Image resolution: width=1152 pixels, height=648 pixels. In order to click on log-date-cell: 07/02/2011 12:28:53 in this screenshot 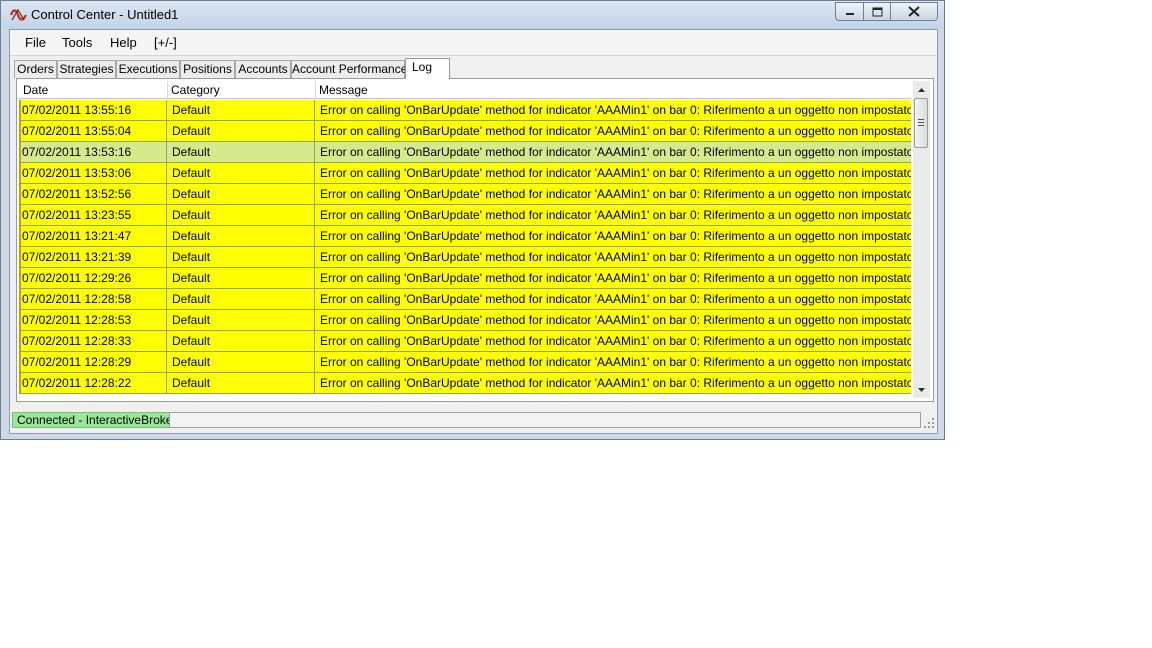, I will do `click(93, 320)`.